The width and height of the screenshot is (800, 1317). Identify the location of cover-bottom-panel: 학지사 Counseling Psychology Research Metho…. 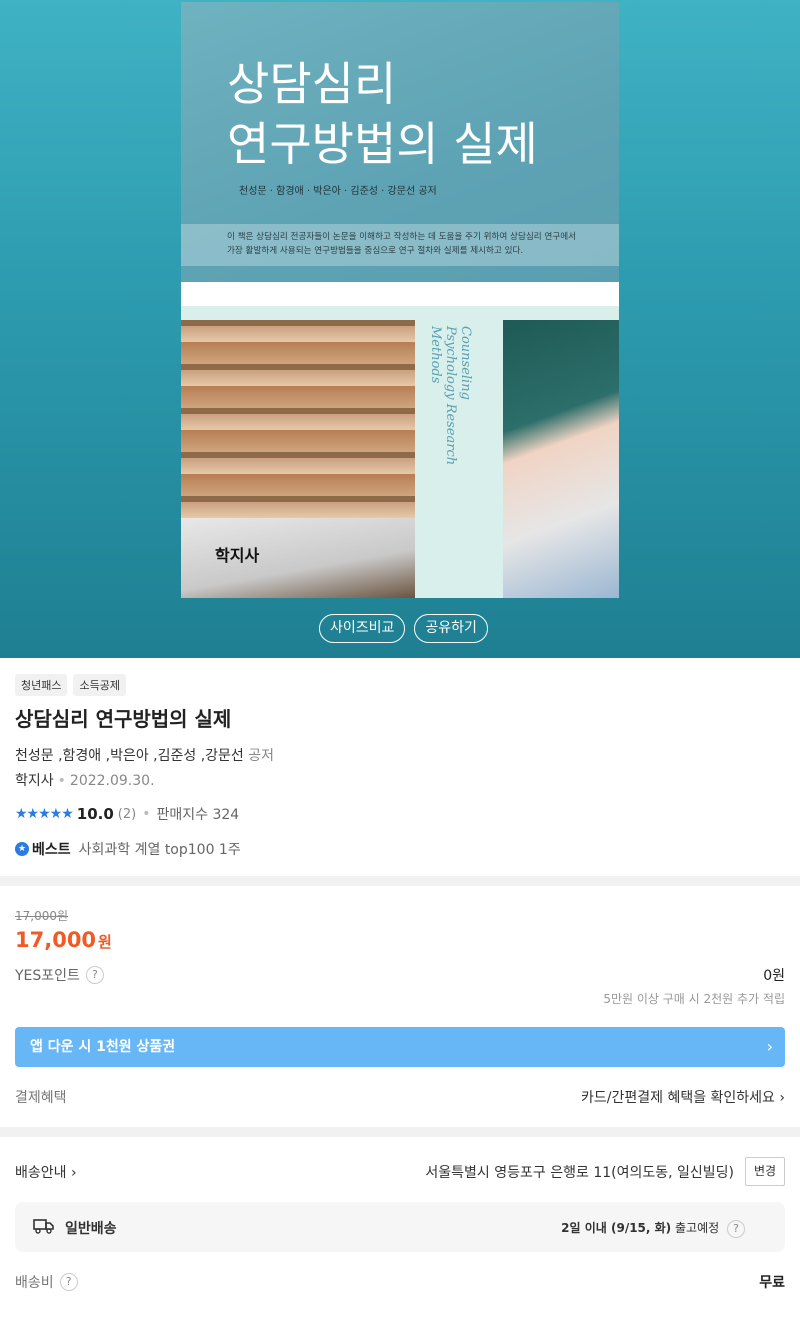
(400, 452).